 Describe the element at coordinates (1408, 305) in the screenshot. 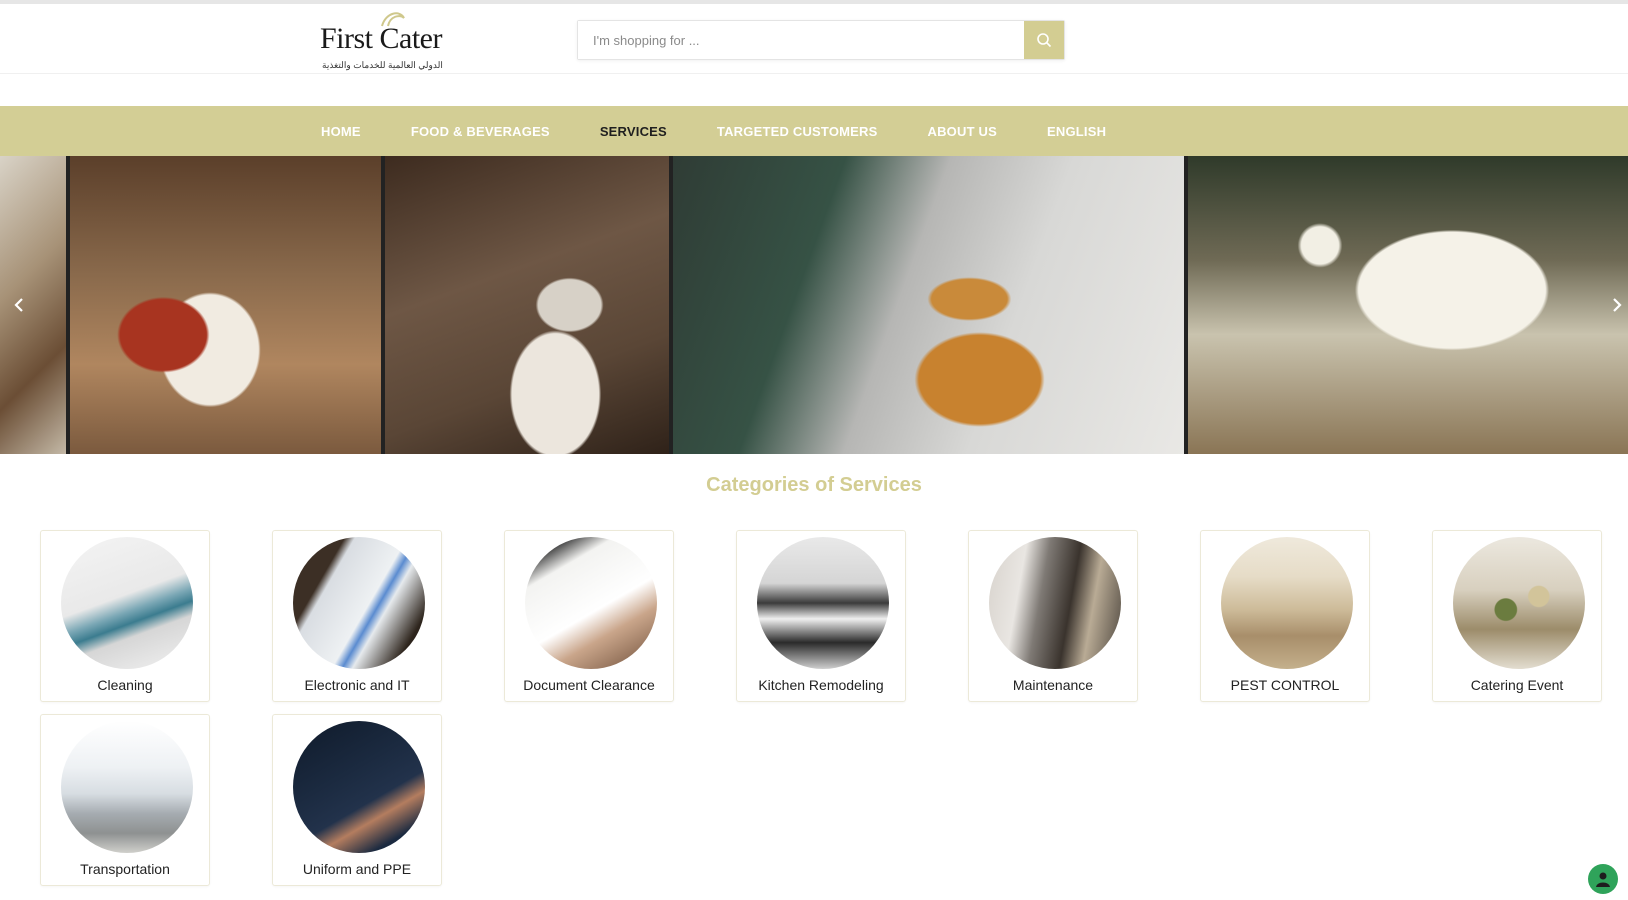

I see `hero-image-banquet-hall` at that location.